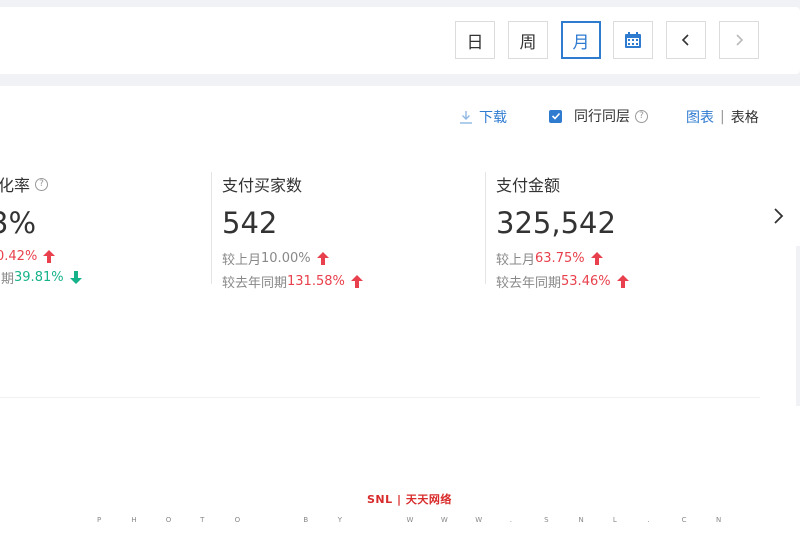 This screenshot has height=533, width=800. I want to click on metric-label: 支付金额, so click(528, 185).